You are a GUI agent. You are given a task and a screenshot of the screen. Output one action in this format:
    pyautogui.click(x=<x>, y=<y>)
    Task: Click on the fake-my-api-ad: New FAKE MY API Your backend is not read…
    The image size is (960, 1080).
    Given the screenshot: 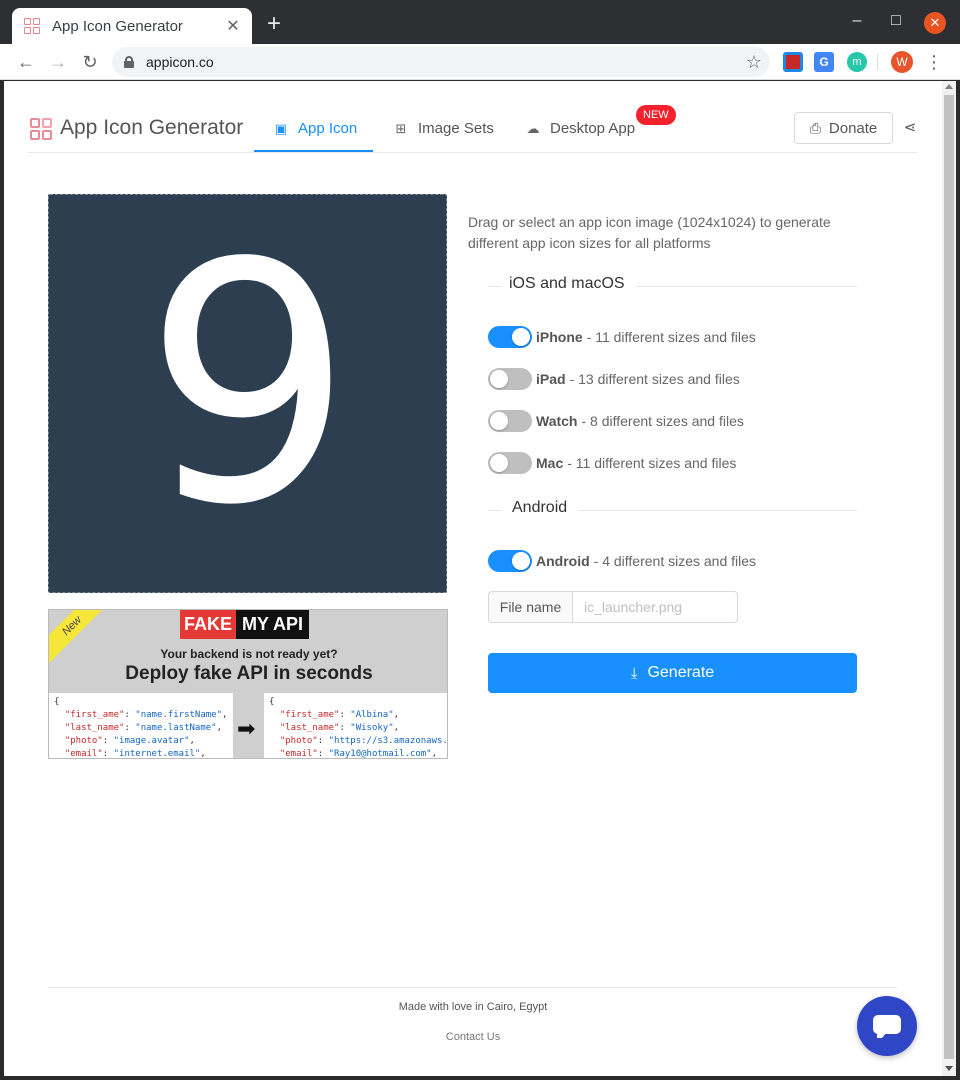 What is the action you would take?
    pyautogui.click(x=248, y=684)
    